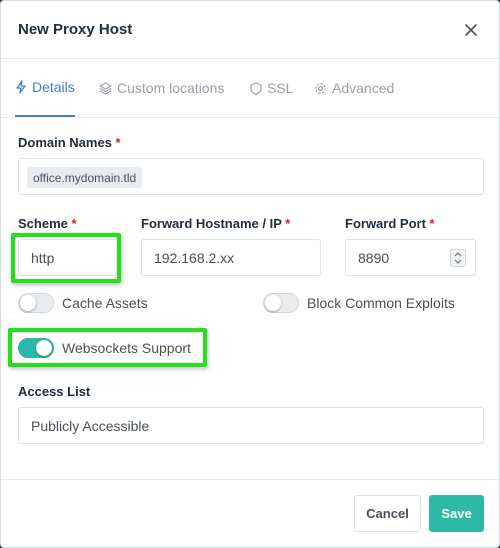 The image size is (500, 548). What do you see at coordinates (68, 257) in the screenshot?
I see `scheme-input: http` at bounding box center [68, 257].